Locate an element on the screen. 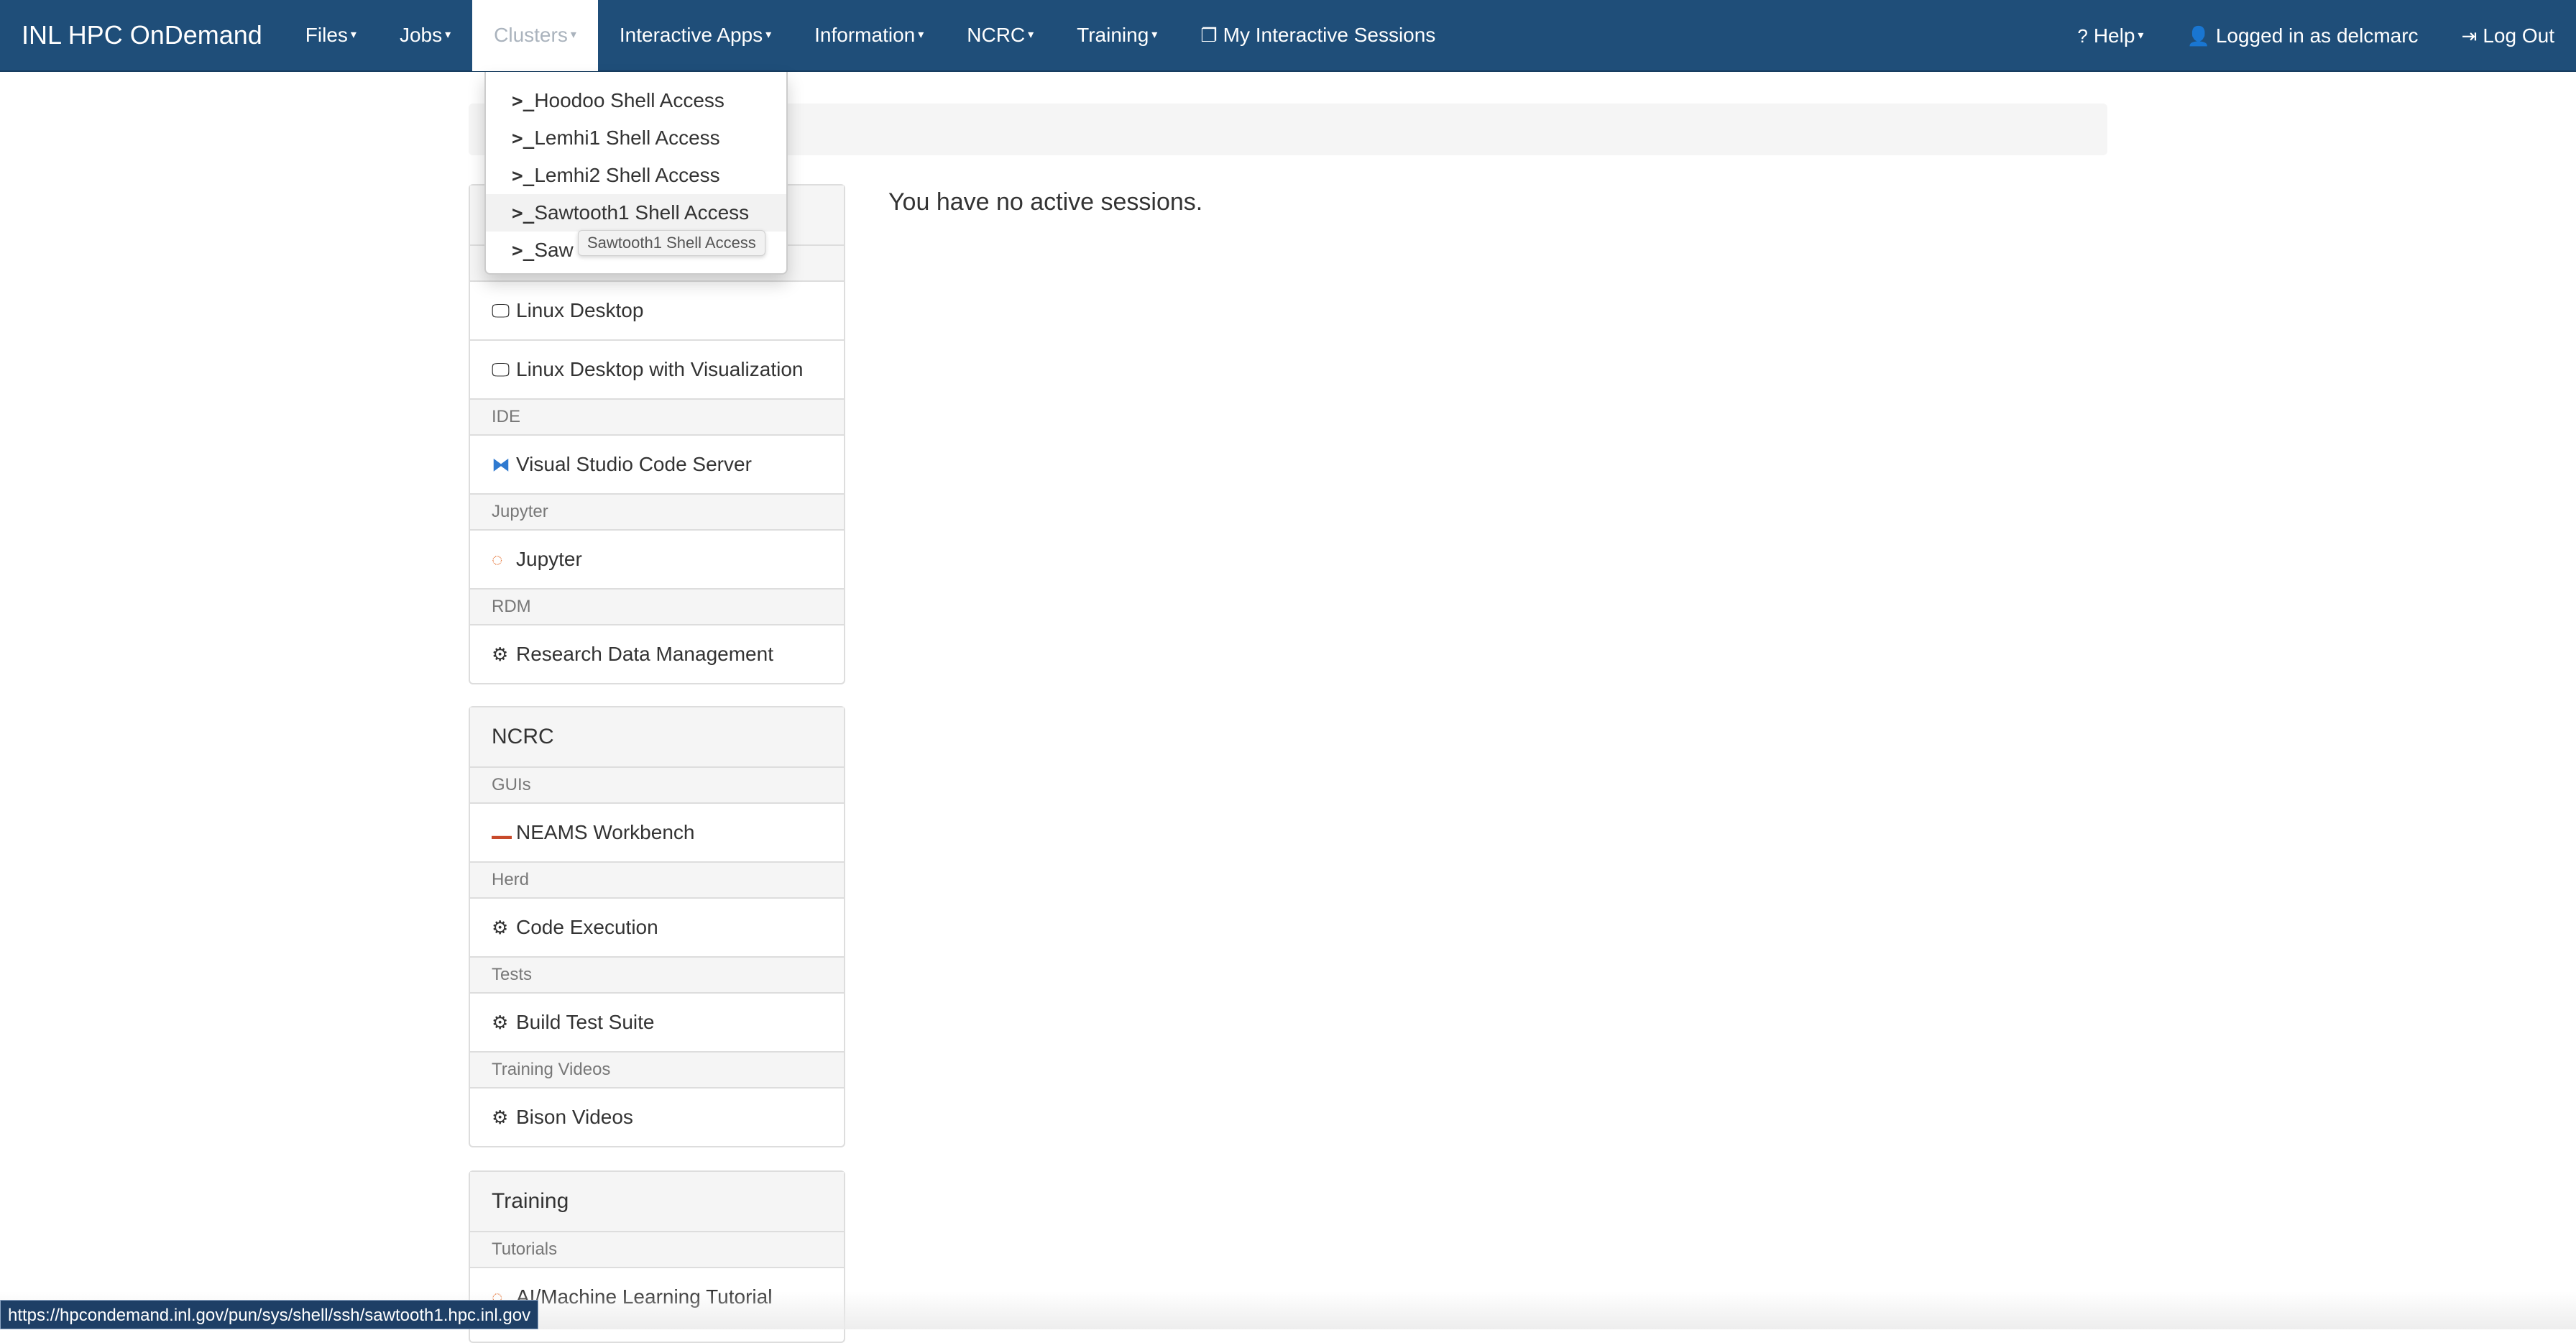 The width and height of the screenshot is (2576, 1343). nav-files: Files ▾ is located at coordinates (331, 35).